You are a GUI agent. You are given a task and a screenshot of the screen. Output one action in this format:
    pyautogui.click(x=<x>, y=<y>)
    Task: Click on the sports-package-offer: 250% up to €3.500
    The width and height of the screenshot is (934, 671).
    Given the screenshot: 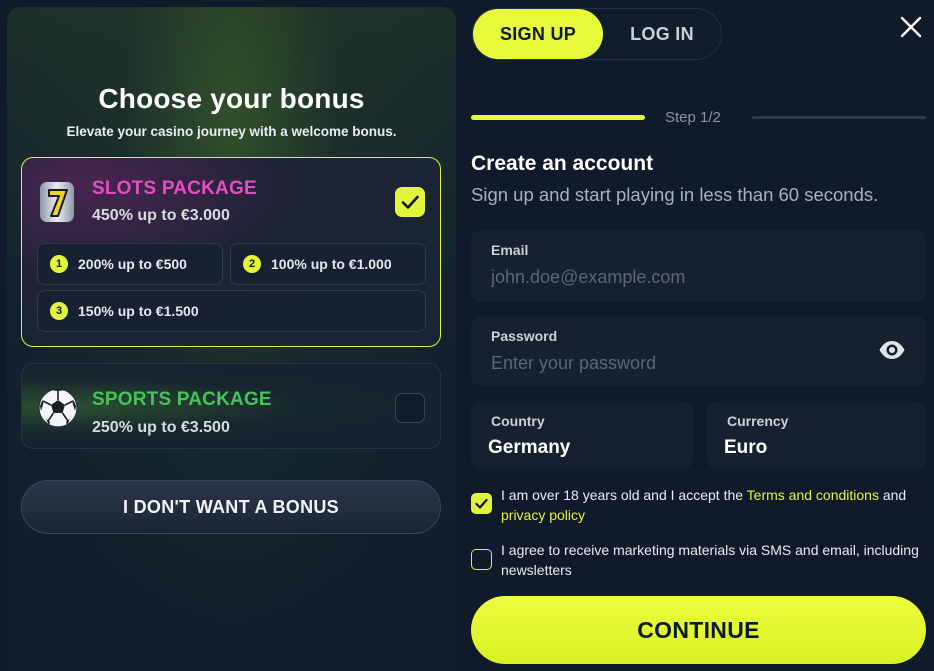 What is the action you would take?
    pyautogui.click(x=161, y=427)
    